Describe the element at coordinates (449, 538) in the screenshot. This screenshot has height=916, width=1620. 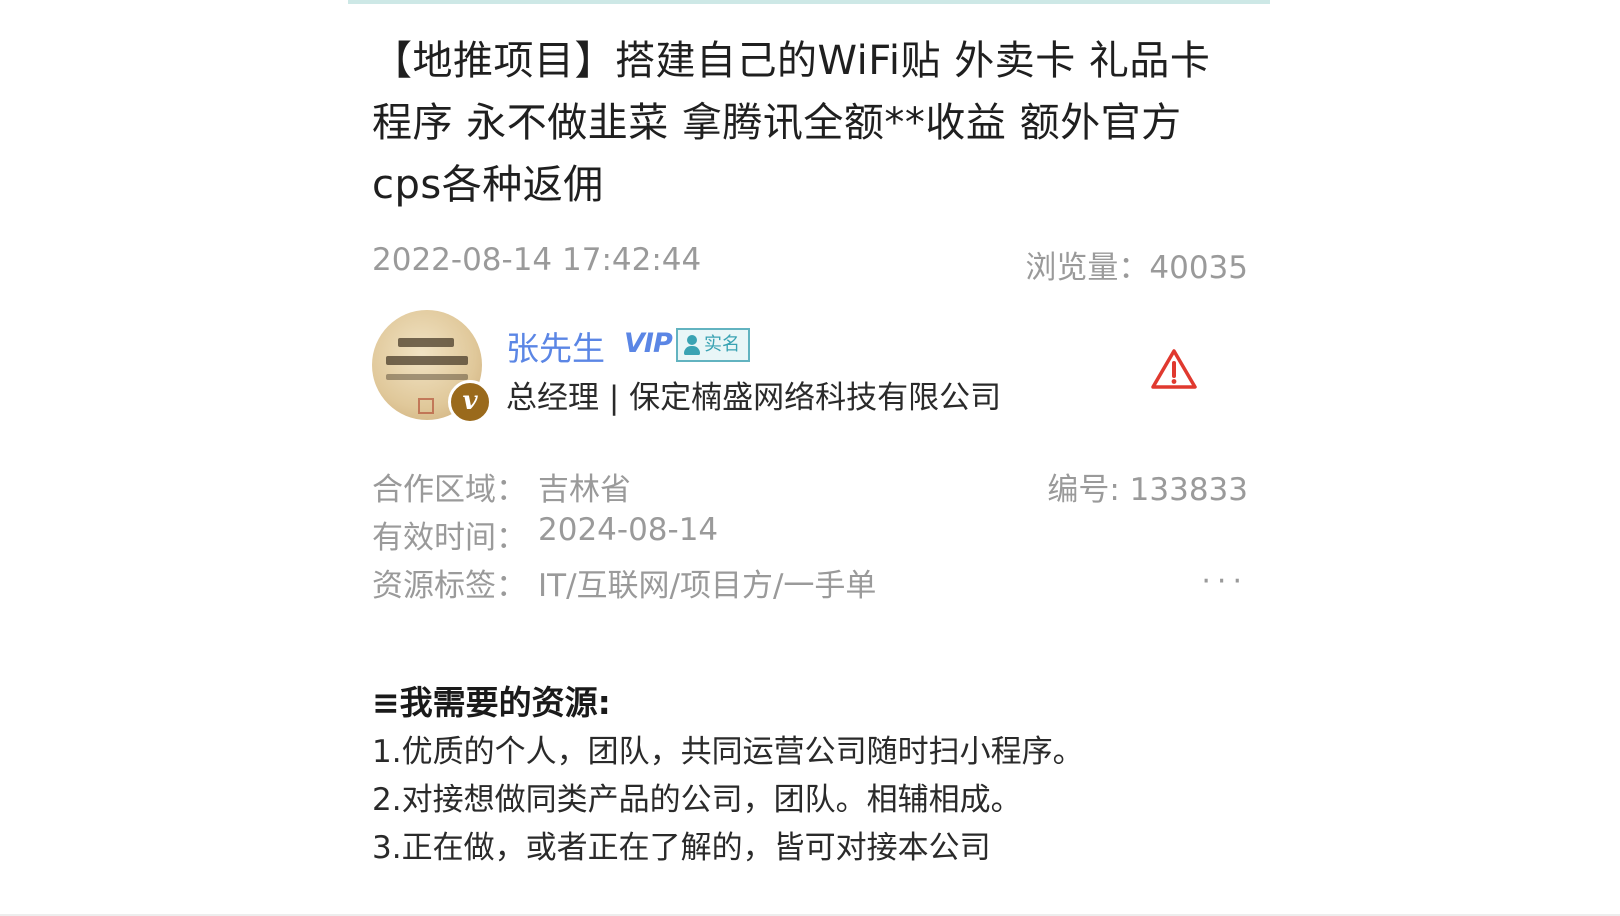
I see `valid-time-label: 有效时间：` at that location.